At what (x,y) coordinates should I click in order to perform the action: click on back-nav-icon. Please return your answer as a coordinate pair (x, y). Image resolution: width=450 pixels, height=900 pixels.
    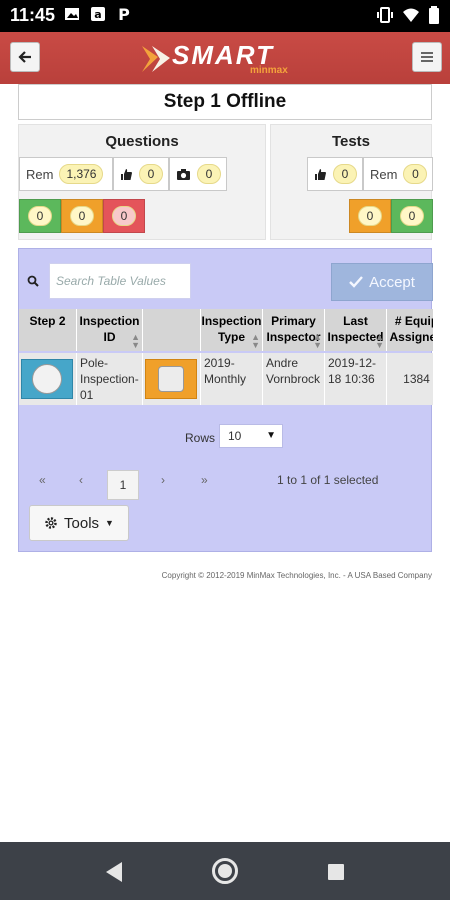
    Looking at the image, I should click on (114, 872).